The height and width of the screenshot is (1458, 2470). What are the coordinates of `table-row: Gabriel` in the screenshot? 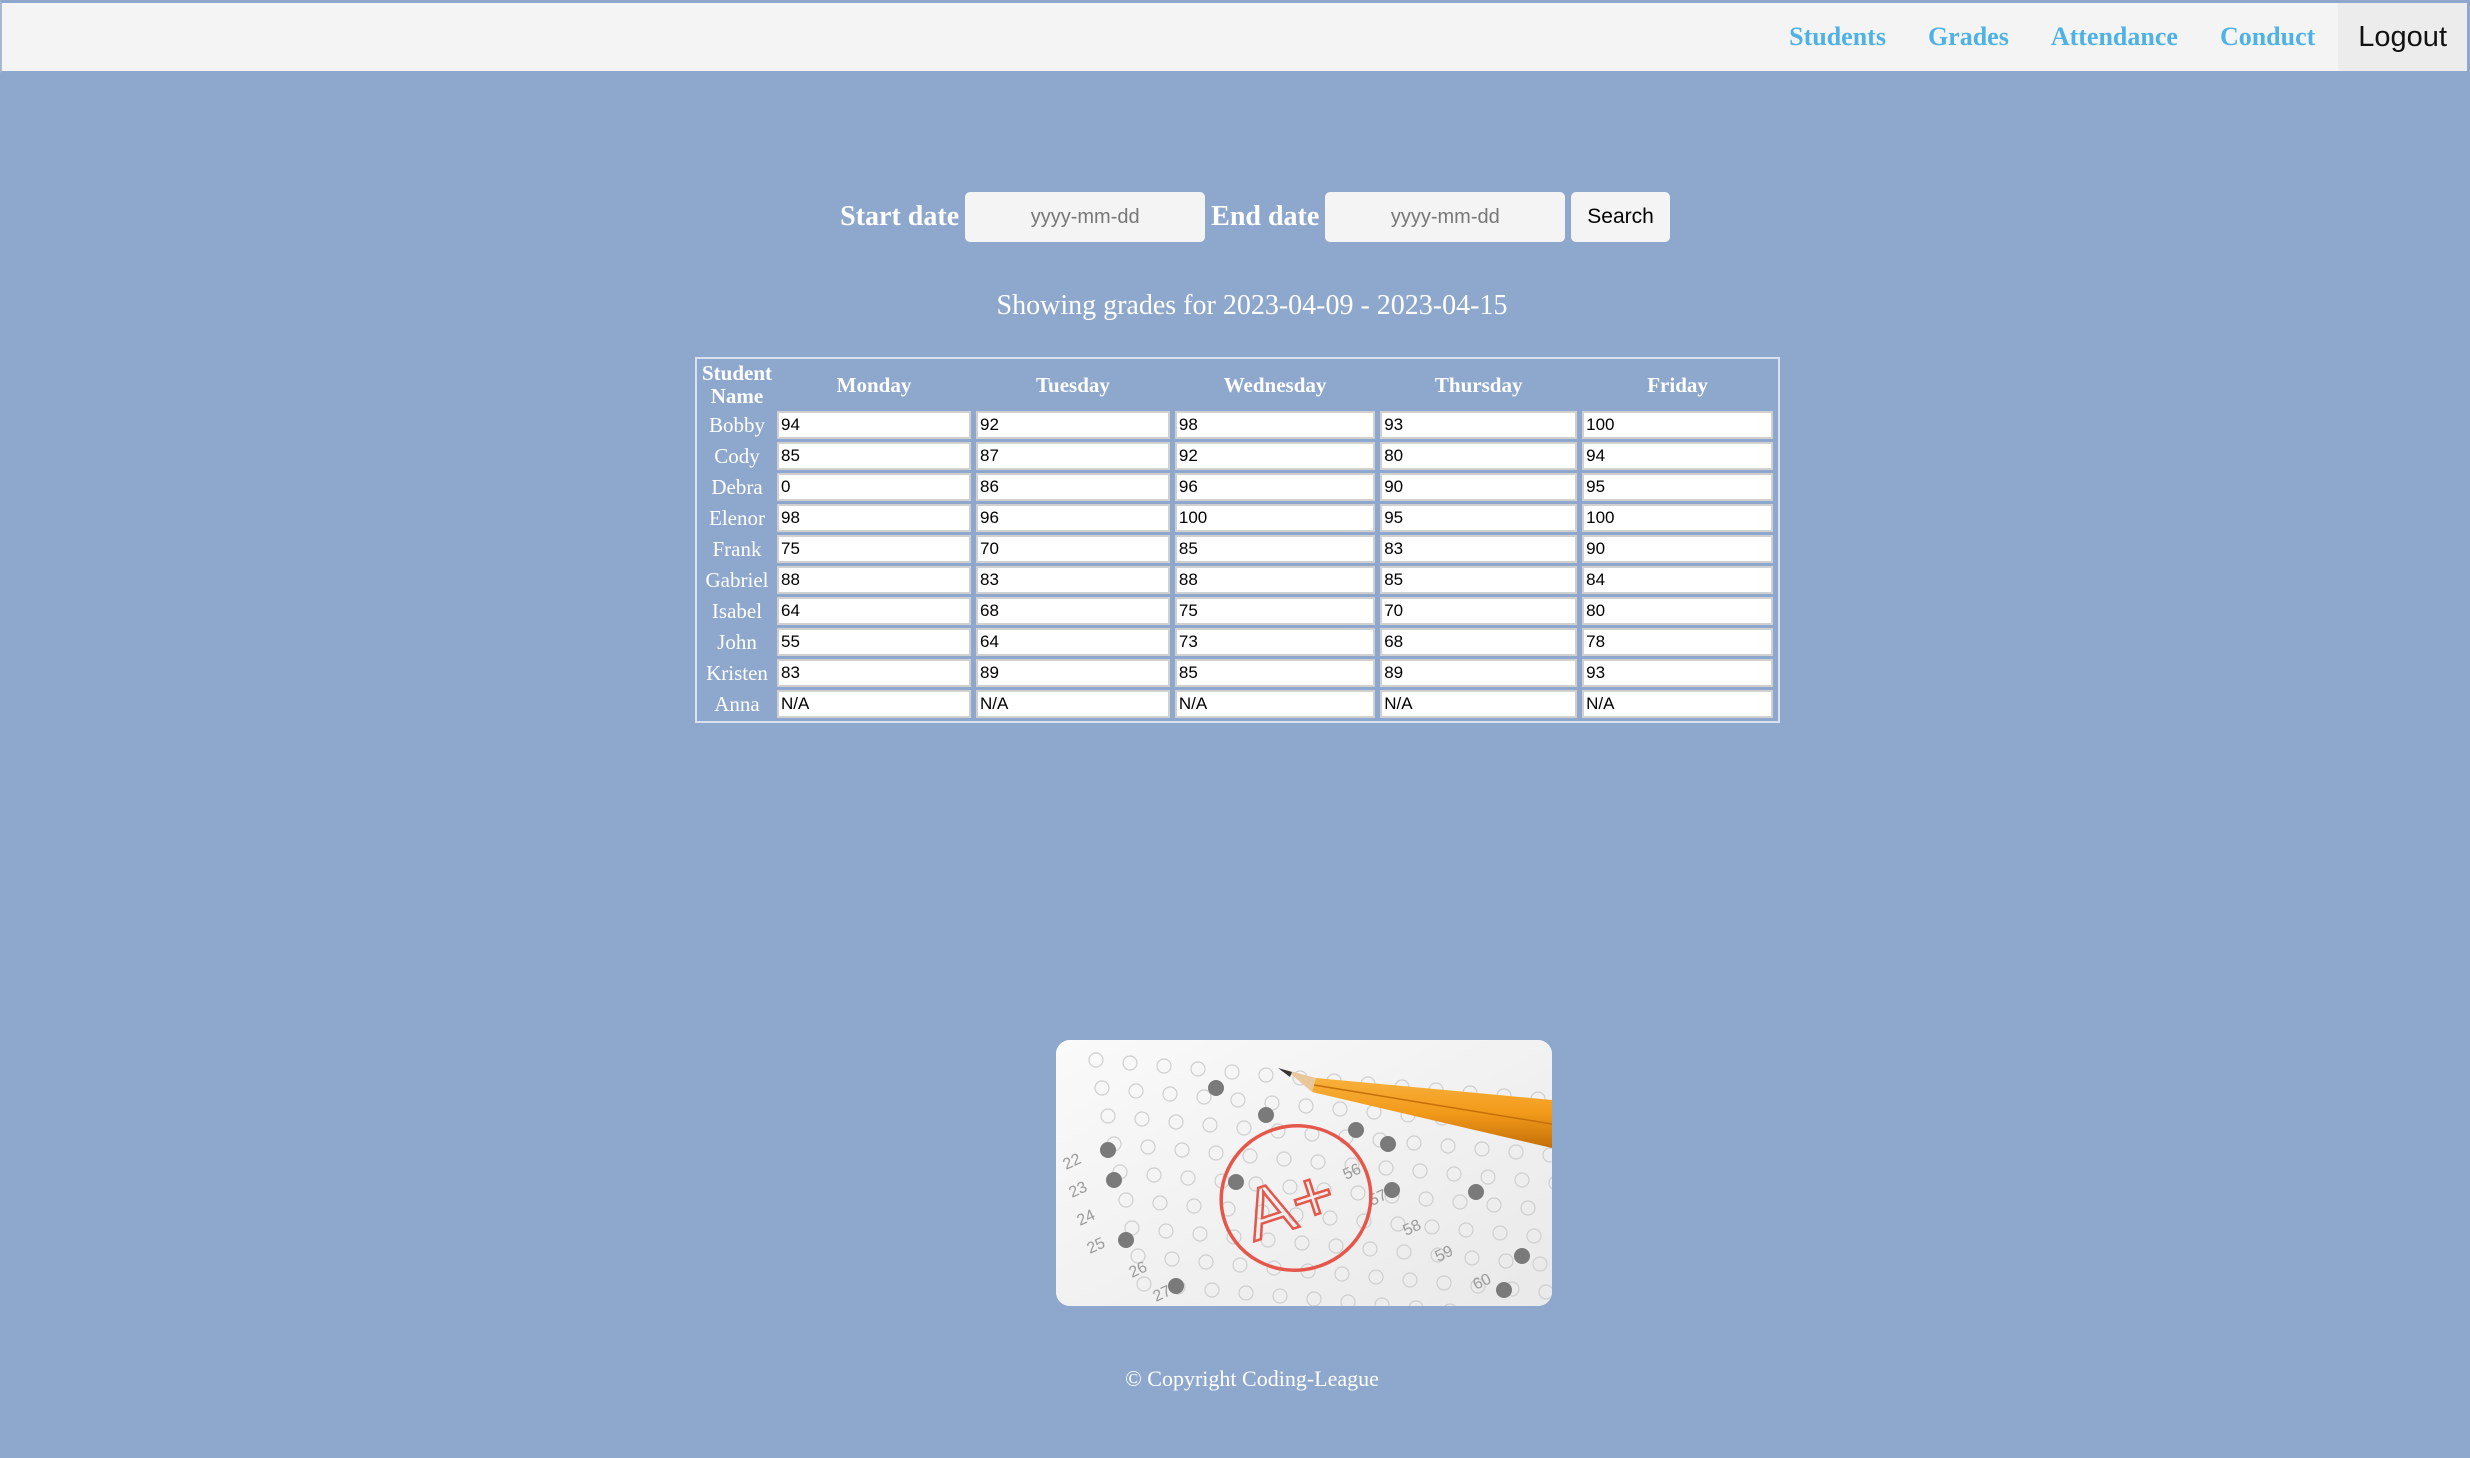 It's located at (1237, 580).